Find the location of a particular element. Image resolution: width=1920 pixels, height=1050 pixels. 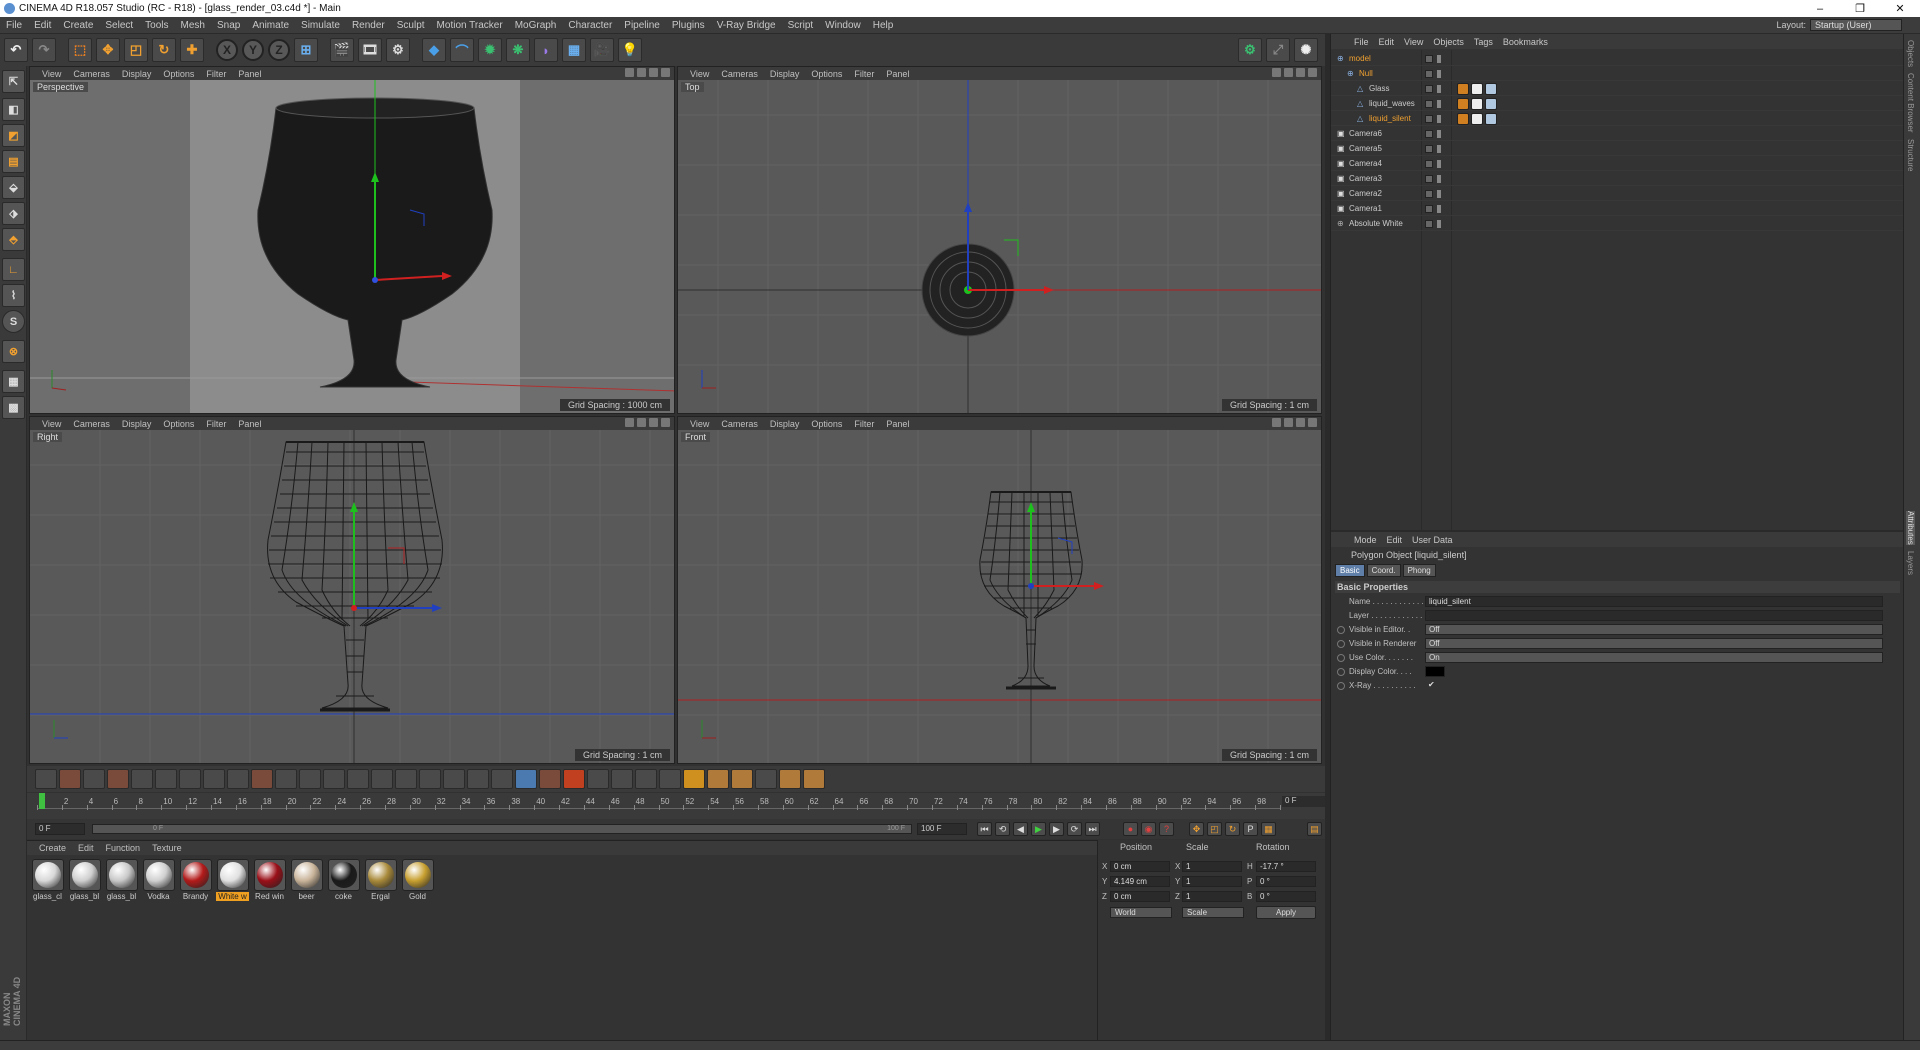

z-axis-lock-button: Z is located at coordinates (279, 50).